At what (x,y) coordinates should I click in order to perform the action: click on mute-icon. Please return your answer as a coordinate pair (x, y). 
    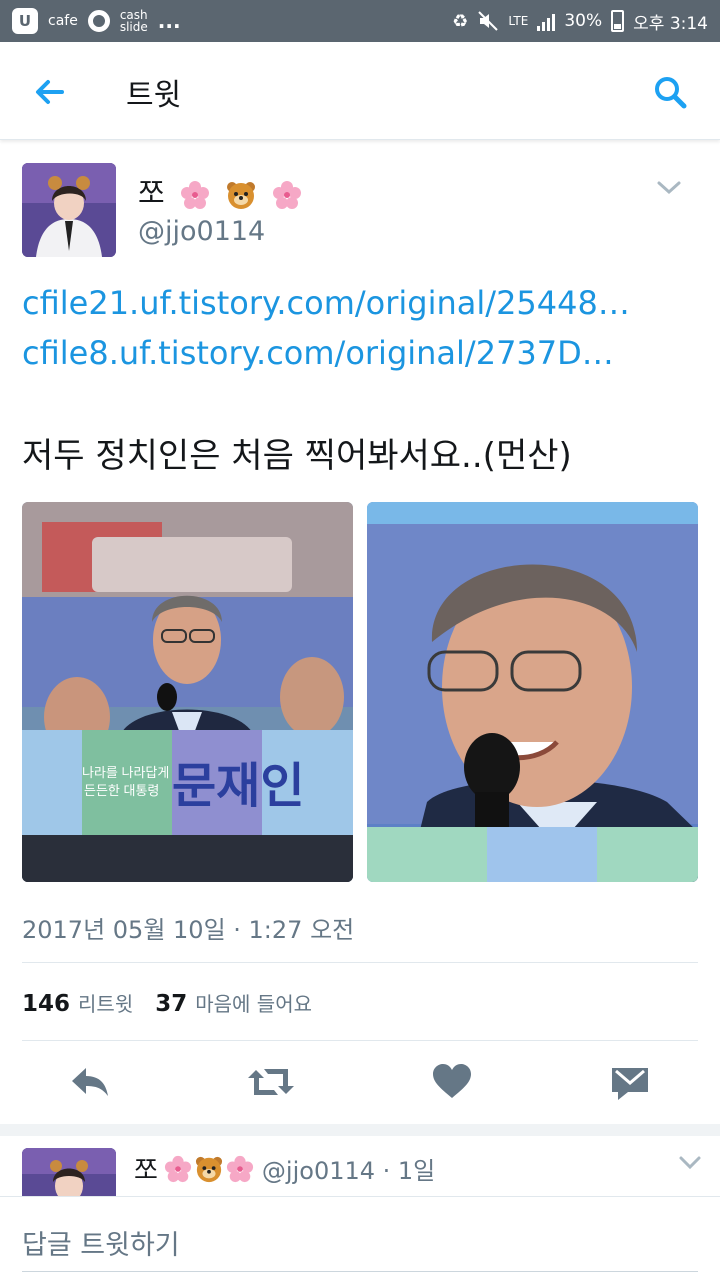
    Looking at the image, I should click on (488, 21).